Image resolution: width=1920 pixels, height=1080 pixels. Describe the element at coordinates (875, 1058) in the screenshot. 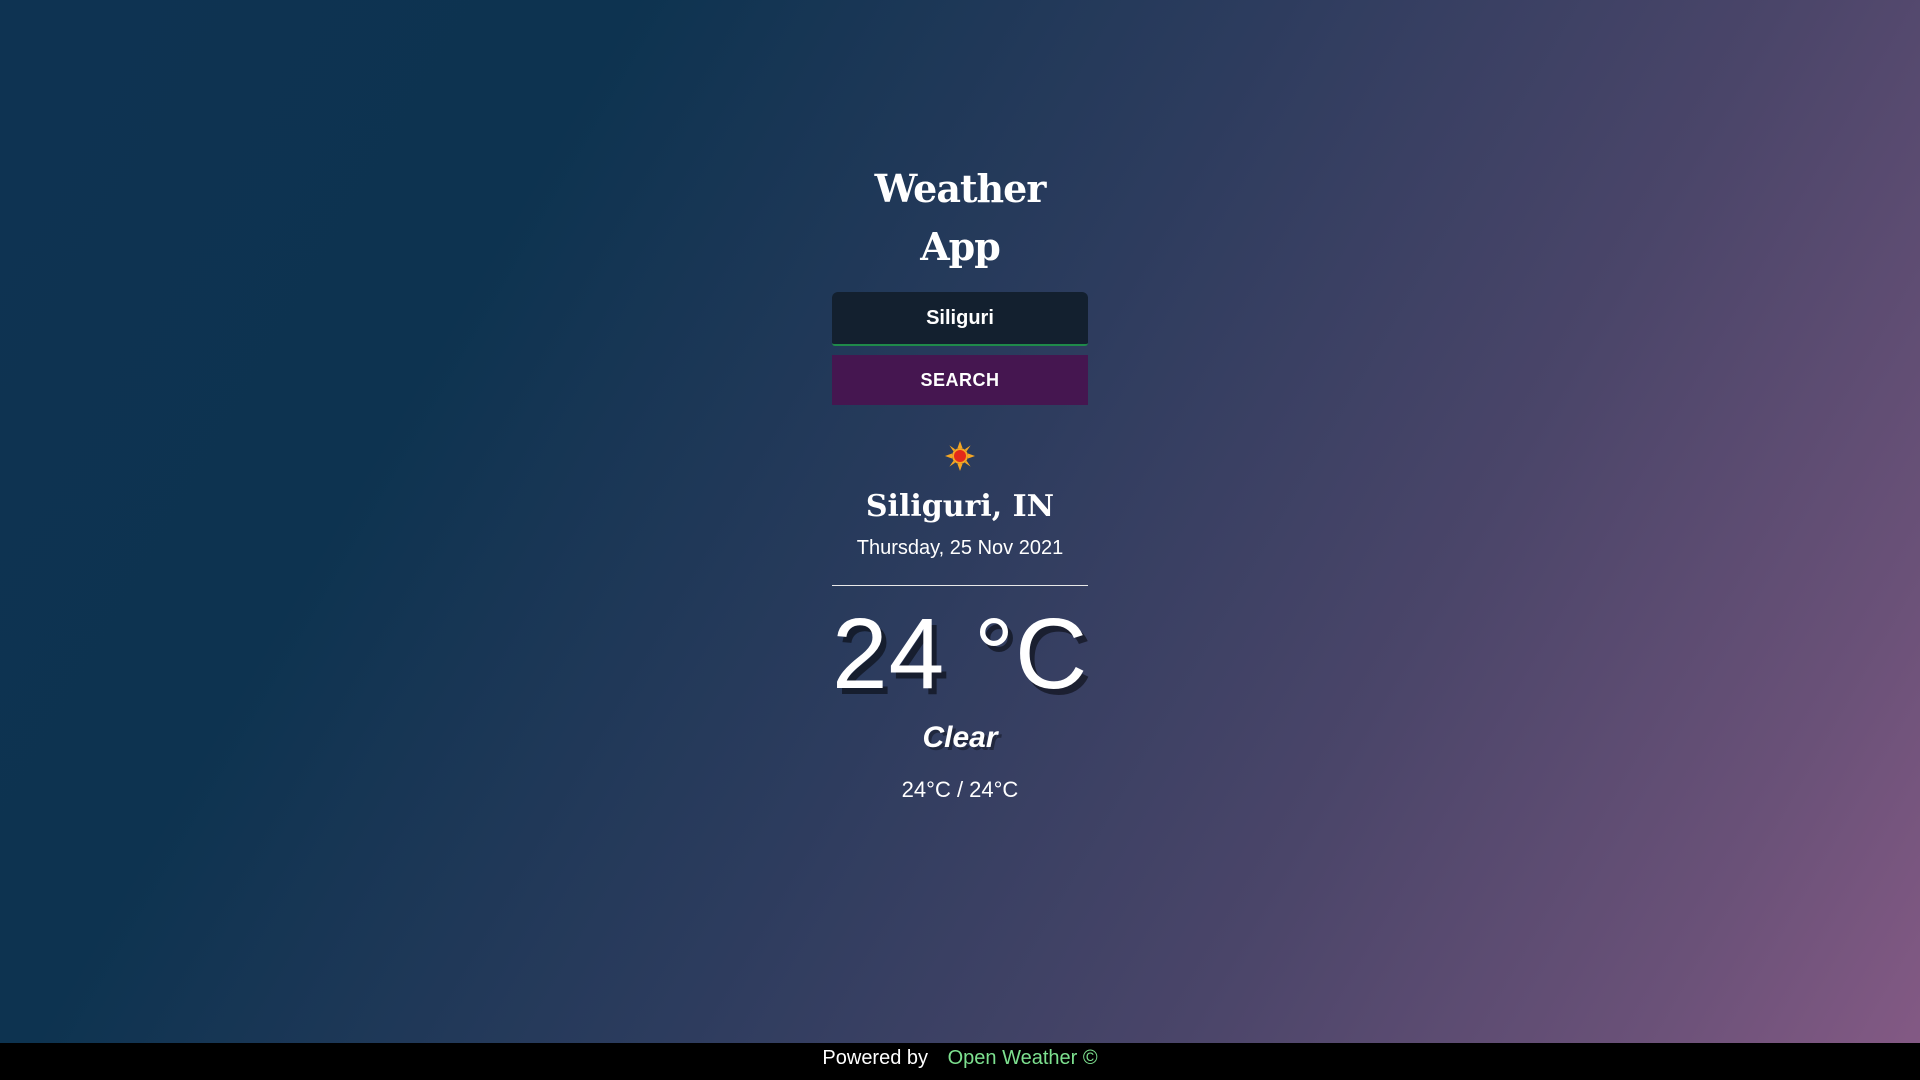

I see `powered-by-label: Powered by` at that location.